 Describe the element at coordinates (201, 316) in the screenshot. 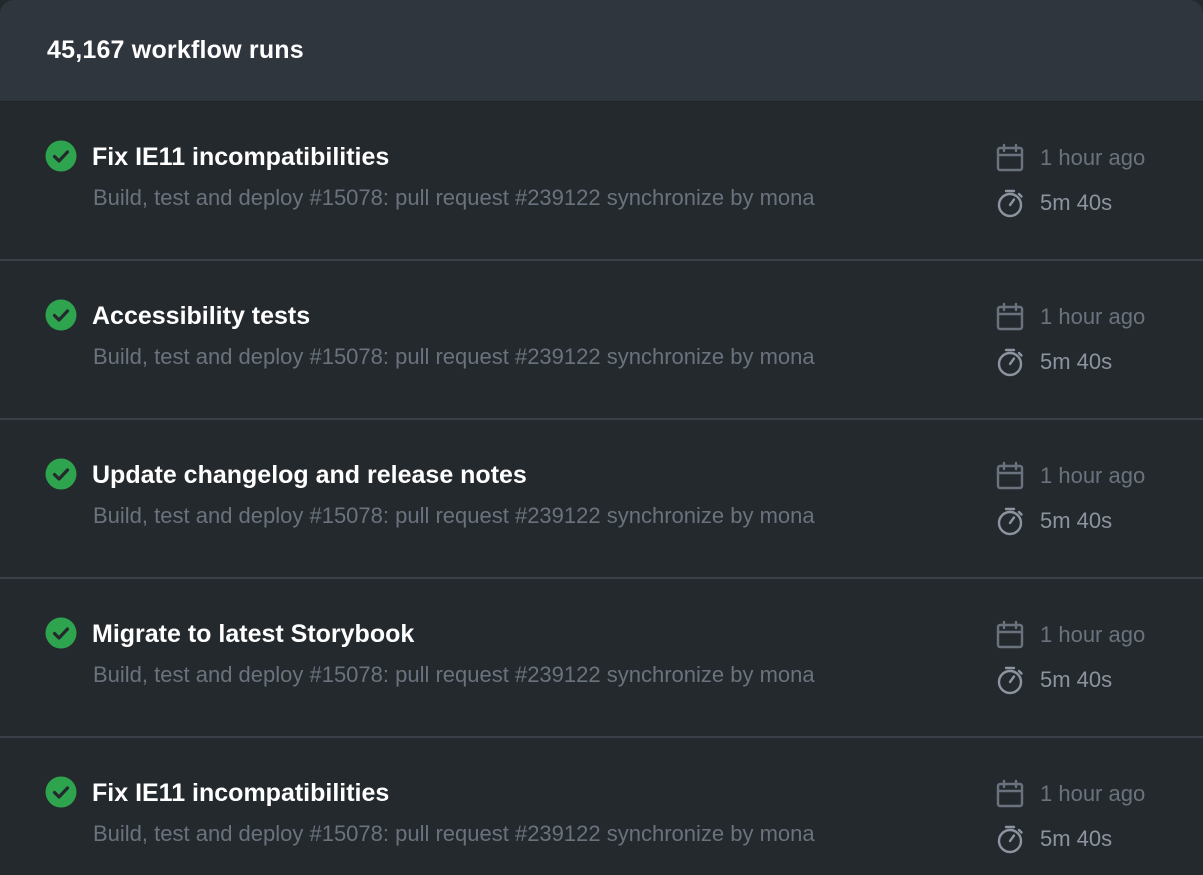

I see `workflow-run-title: Accessibility tests` at that location.